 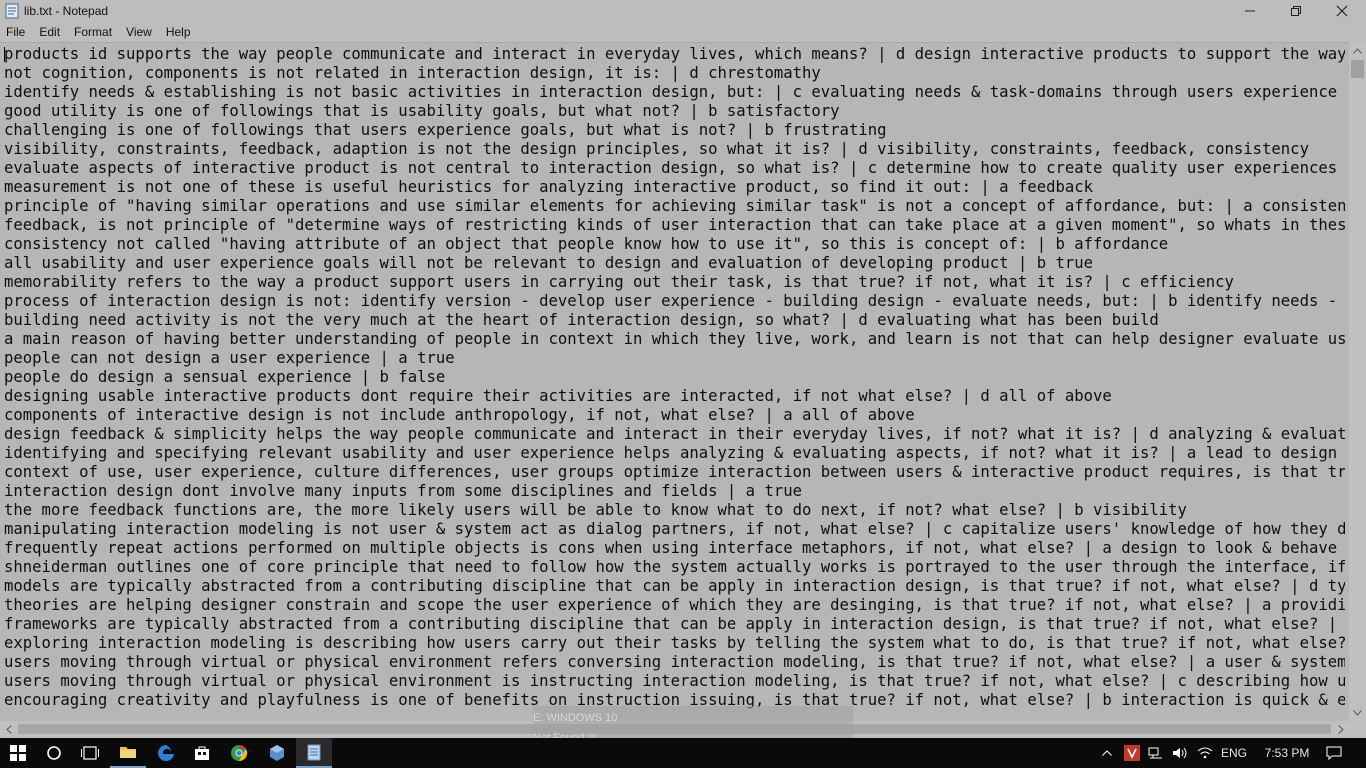 What do you see at coordinates (1287, 753) in the screenshot?
I see `clock: 7:53 PM` at bounding box center [1287, 753].